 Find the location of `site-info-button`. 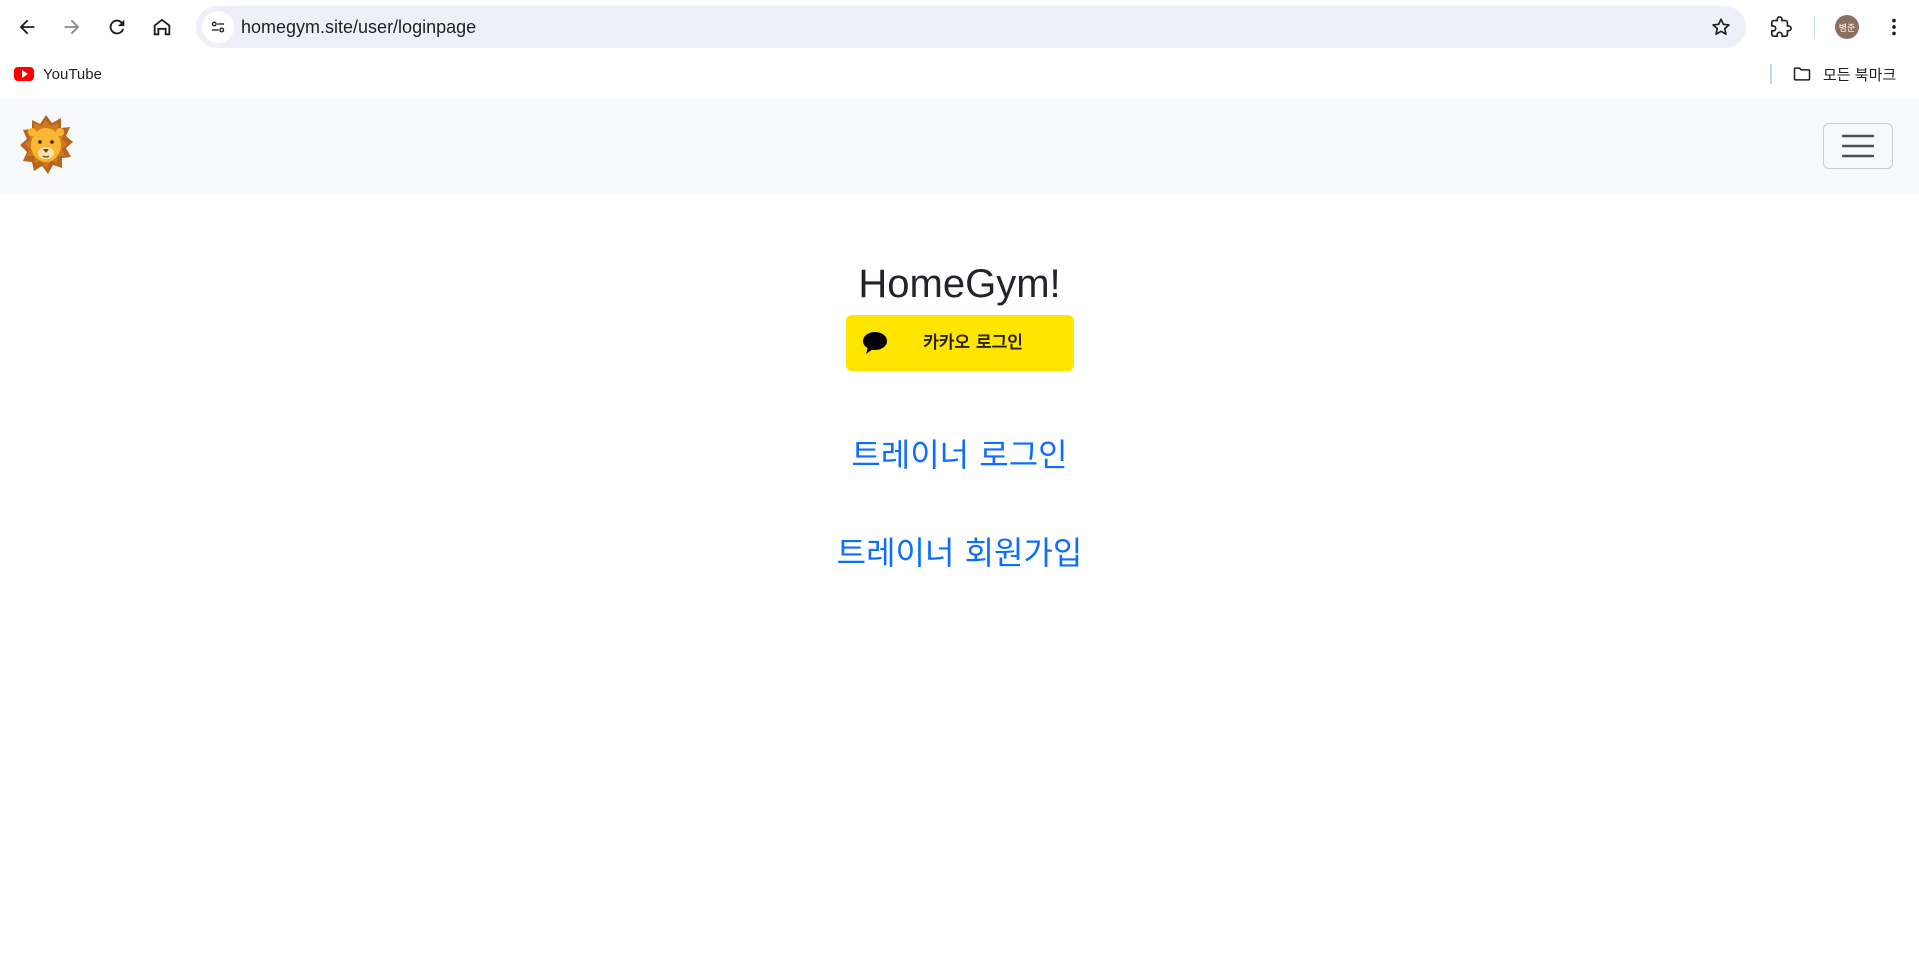

site-info-button is located at coordinates (218, 27).